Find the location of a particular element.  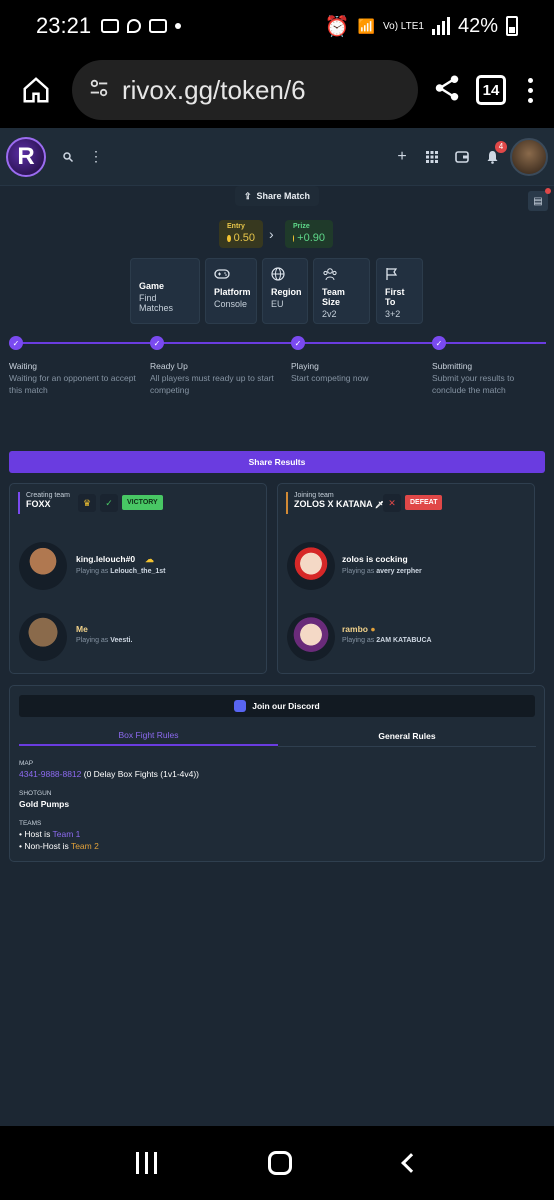

close-icon: ✕ is located at coordinates (392, 503).